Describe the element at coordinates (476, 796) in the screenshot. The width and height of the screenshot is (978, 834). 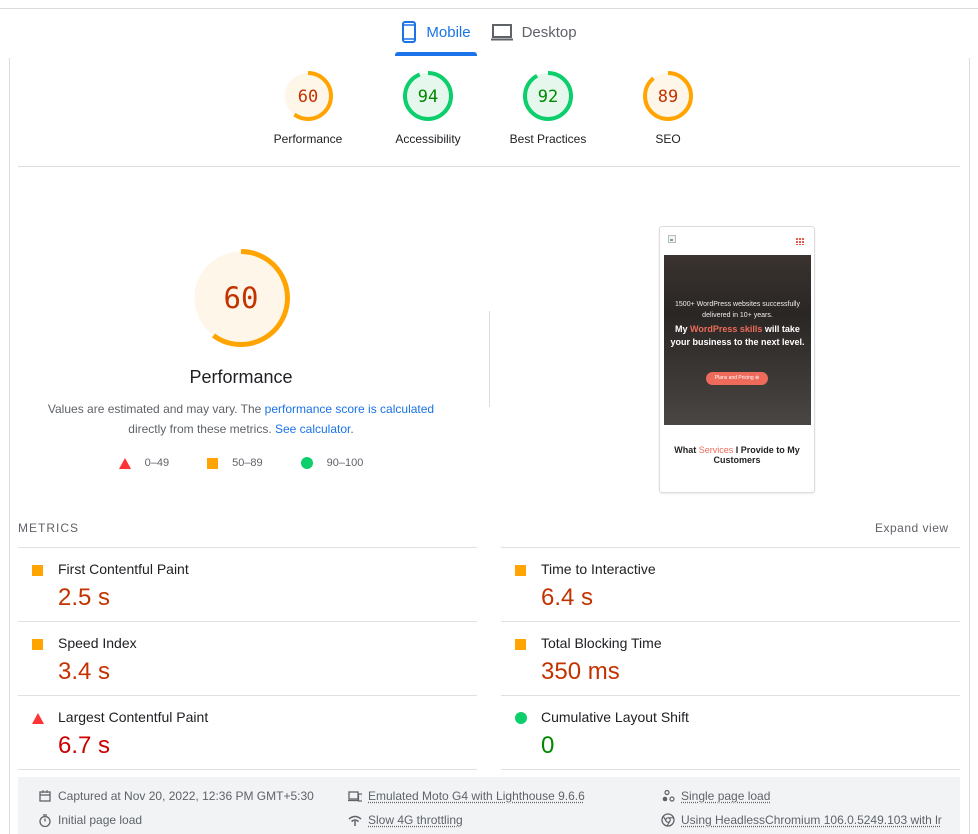
I see `emulated-link: Emulated Moto G4 with Lighthouse 9.6.6` at that location.